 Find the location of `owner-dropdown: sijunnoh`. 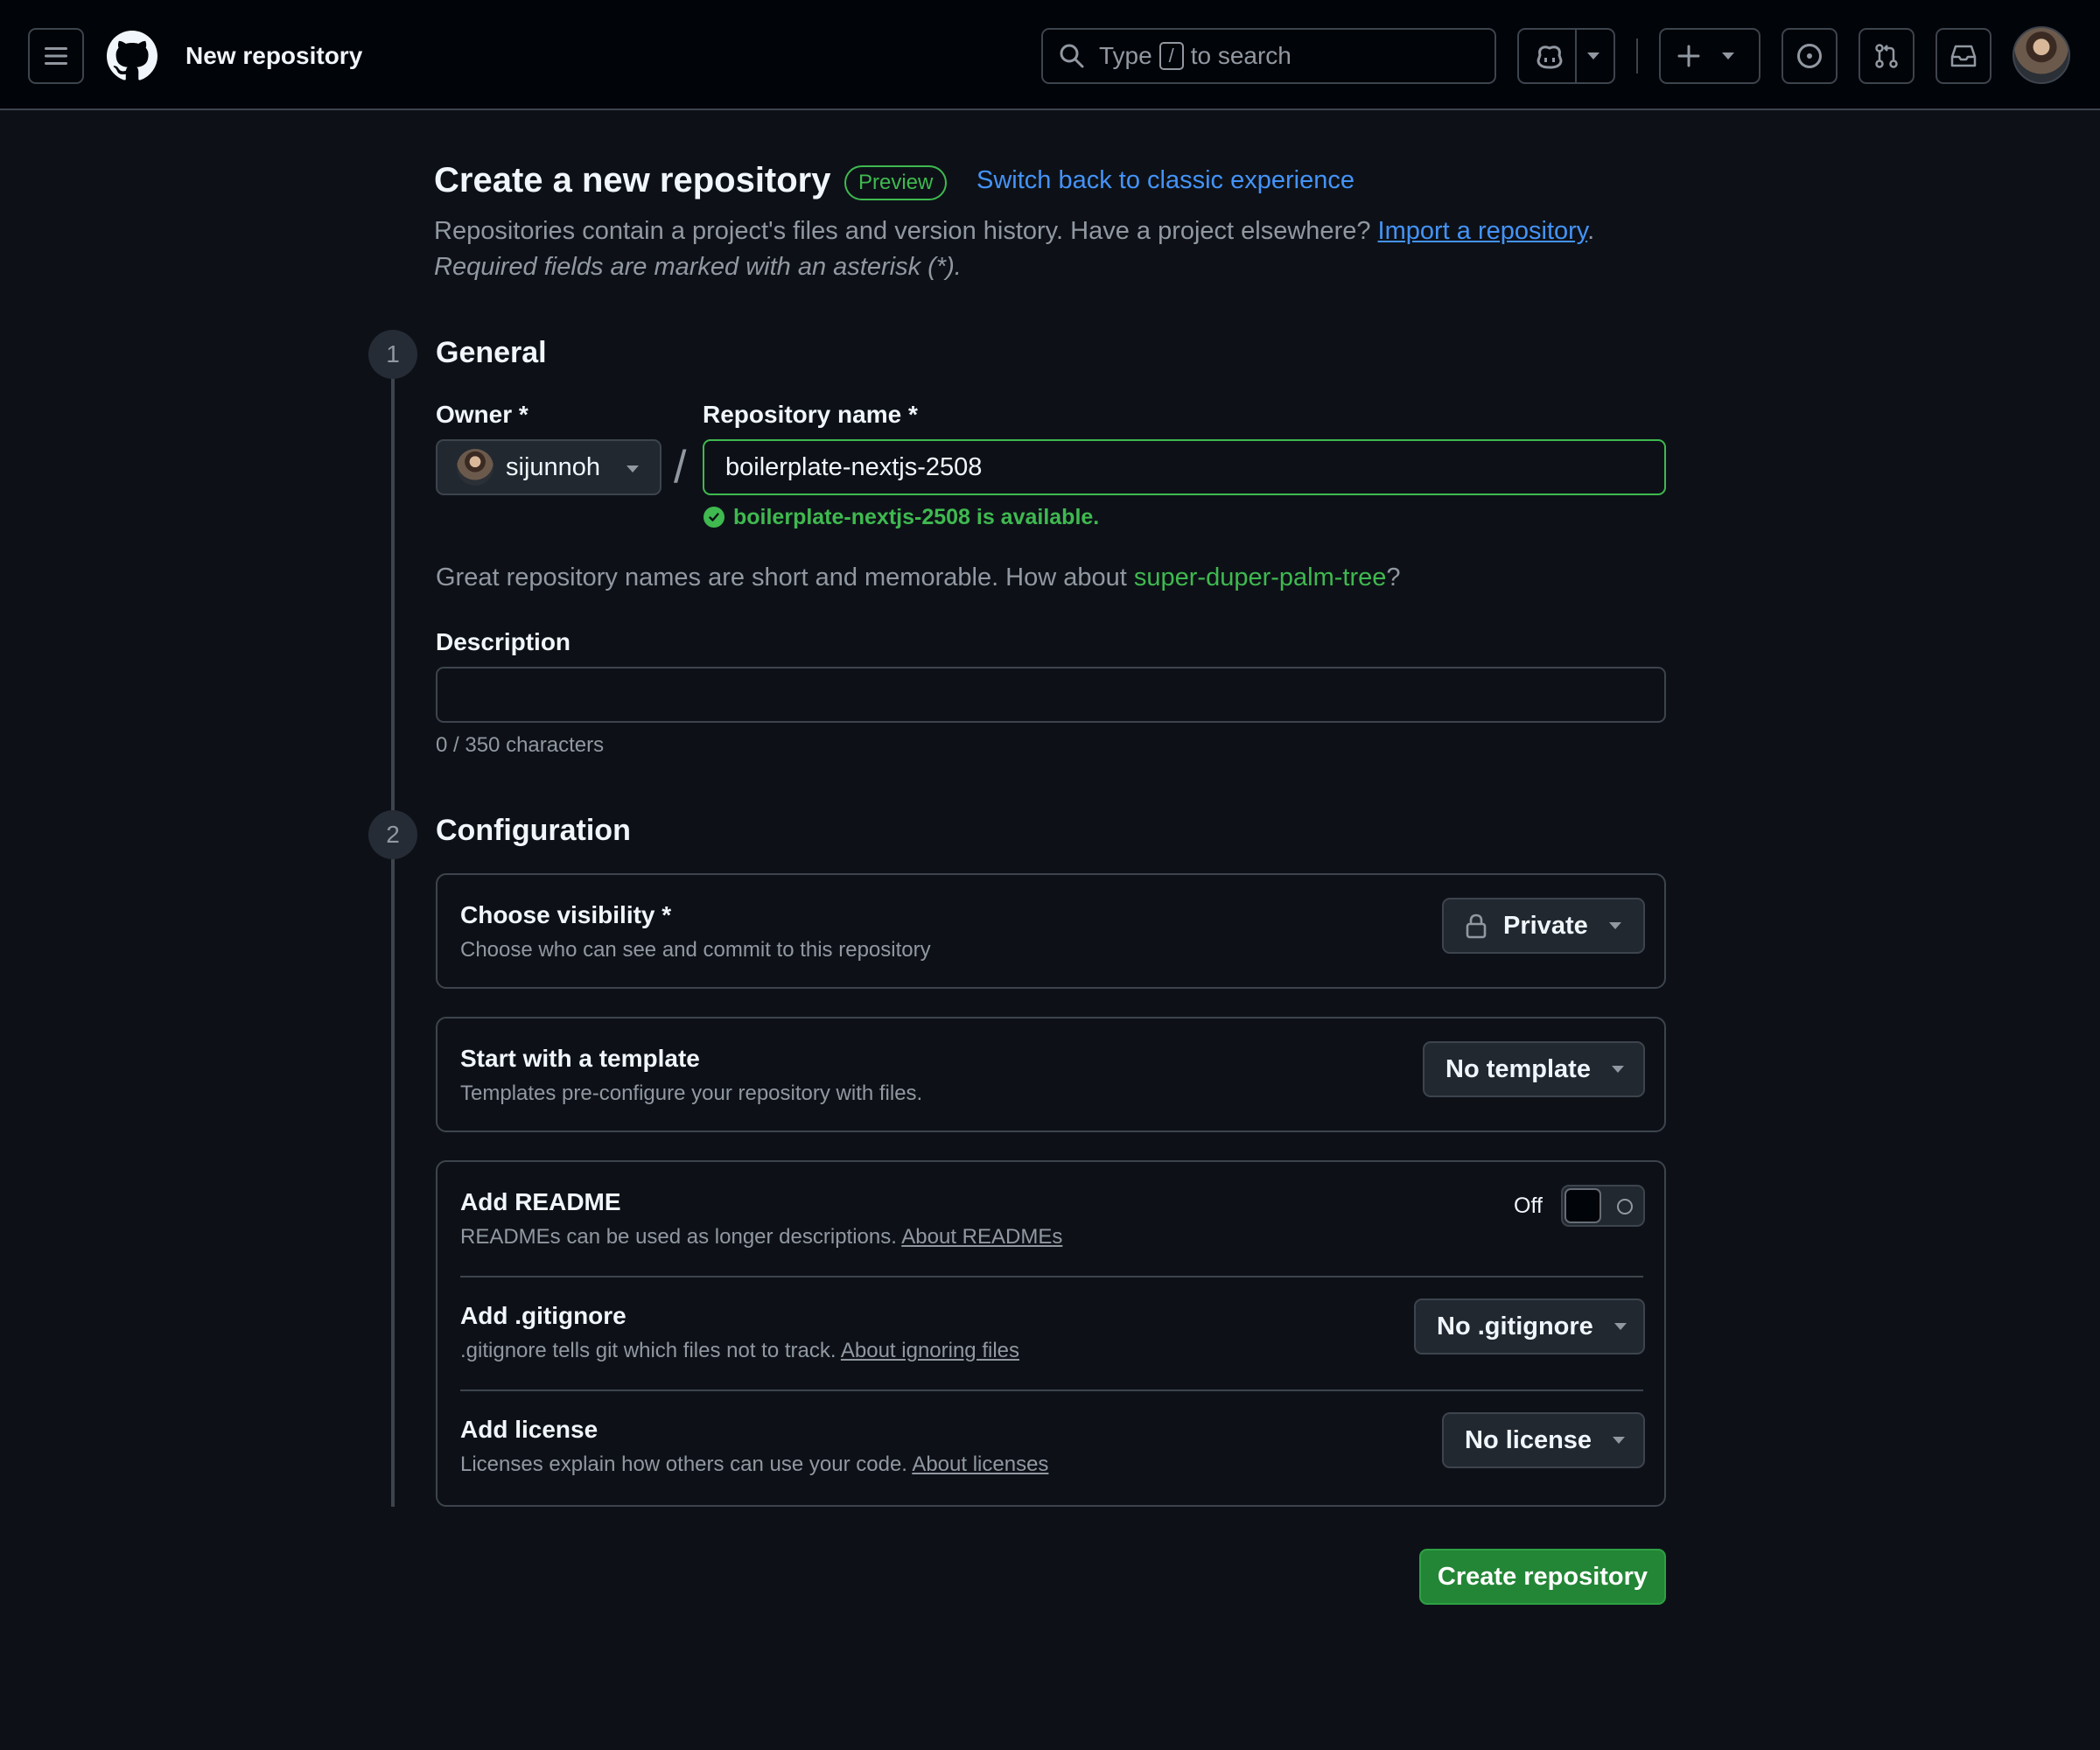

owner-dropdown: sijunnoh is located at coordinates (549, 467).